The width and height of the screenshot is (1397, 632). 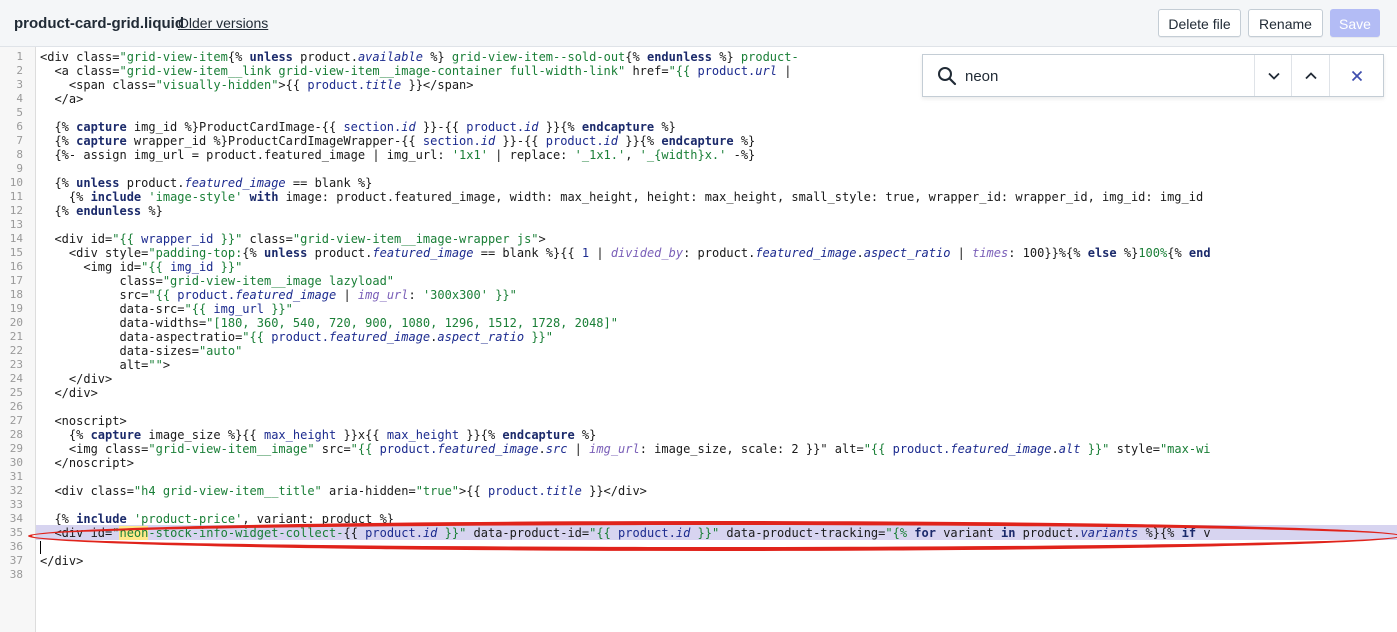 What do you see at coordinates (766, 71) in the screenshot?
I see `code-token: url` at bounding box center [766, 71].